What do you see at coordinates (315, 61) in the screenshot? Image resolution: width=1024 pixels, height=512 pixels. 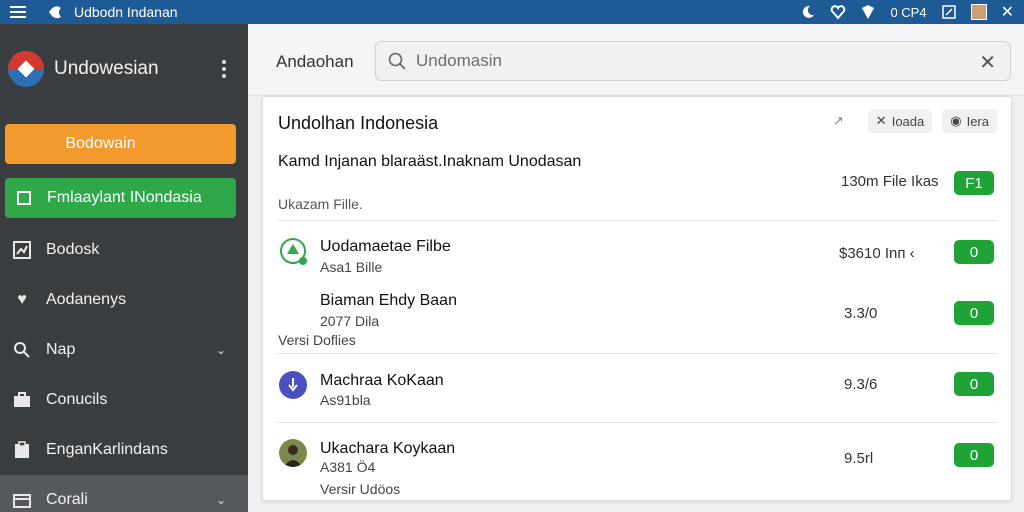 I see `header-label: Andaohan` at bounding box center [315, 61].